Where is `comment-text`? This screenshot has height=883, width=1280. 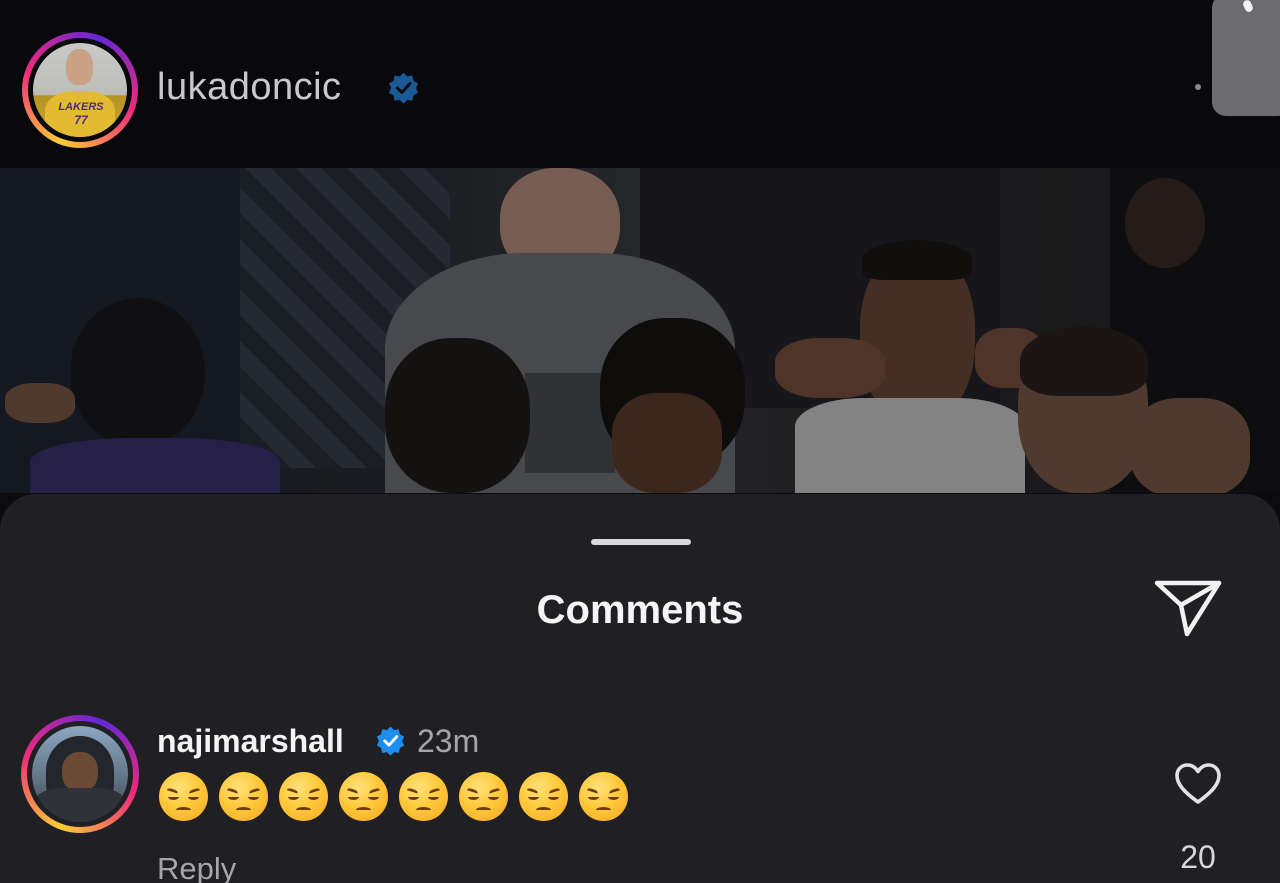
comment-text is located at coordinates (393, 796).